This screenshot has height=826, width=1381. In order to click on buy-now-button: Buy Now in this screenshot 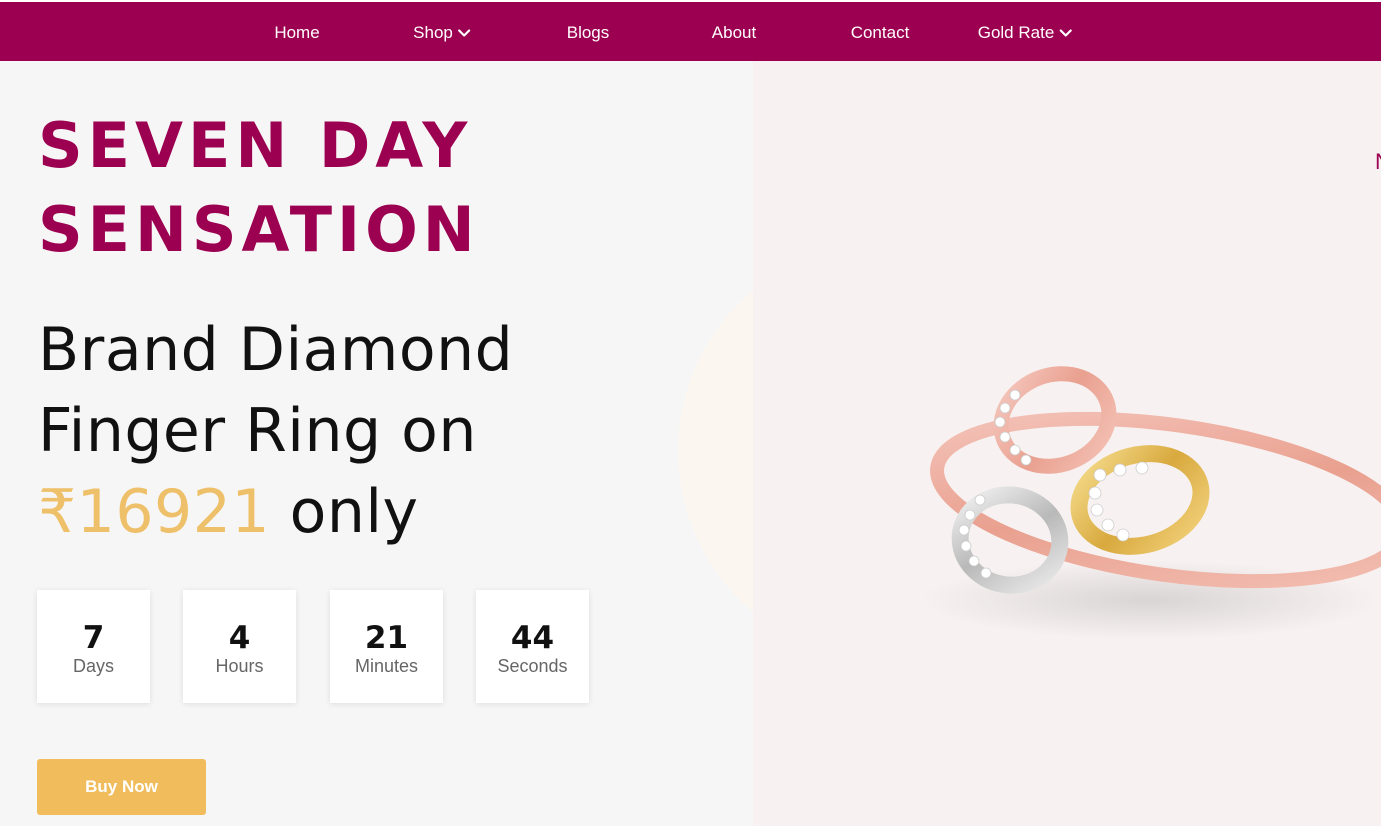, I will do `click(121, 787)`.